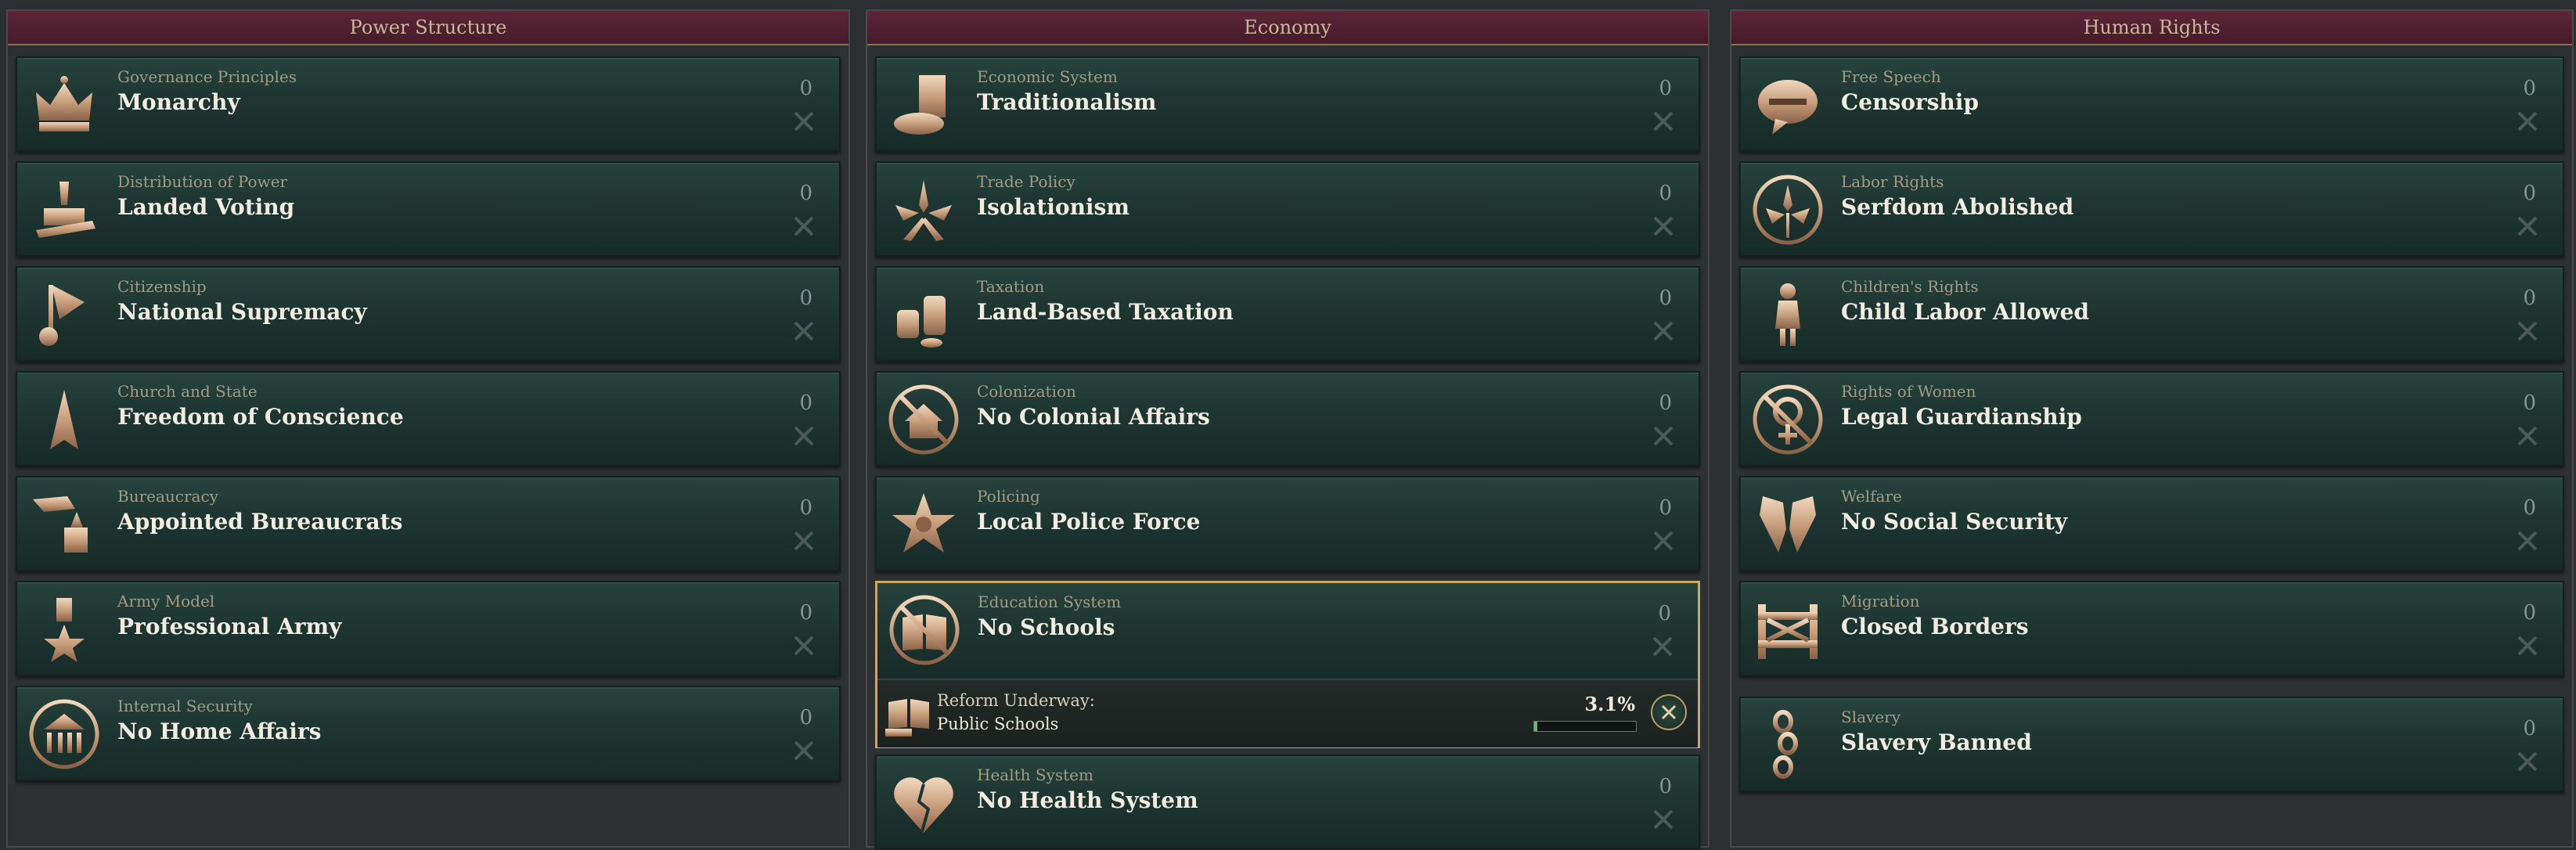 This screenshot has width=2576, height=850. I want to click on law-bureaucracy: Bureaucracy Appointed Bureaucrats 0, so click(428, 523).